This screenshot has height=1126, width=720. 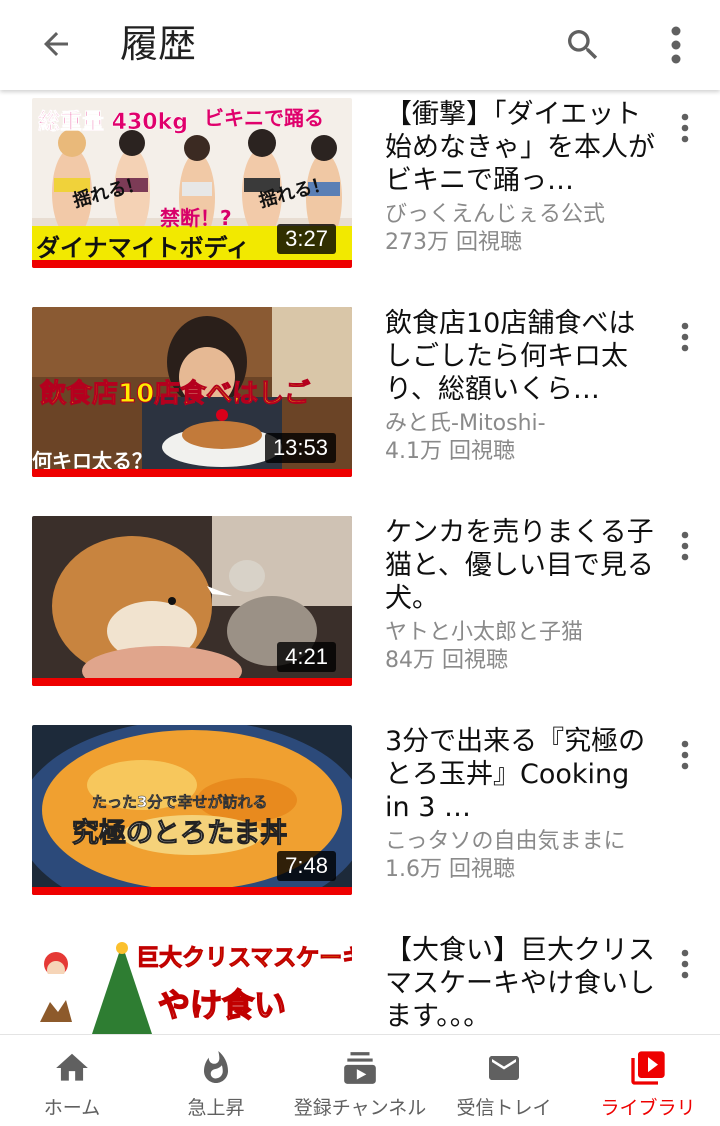 I want to click on more-options-button, so click(x=676, y=45).